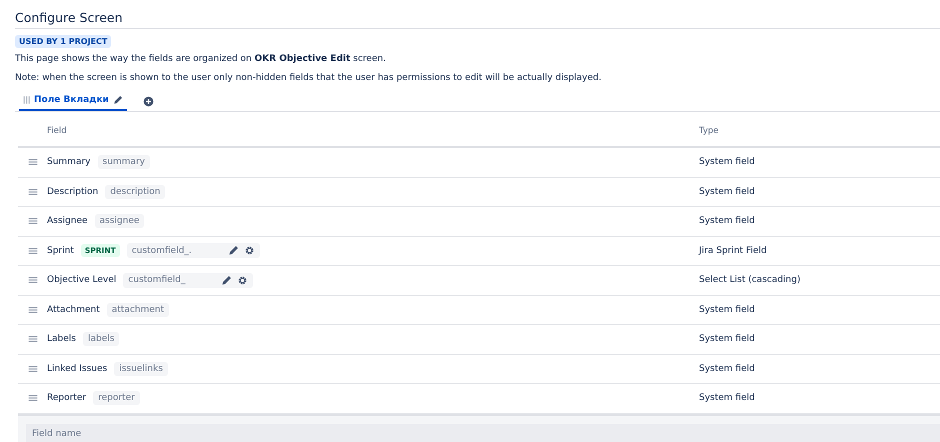 Image resolution: width=940 pixels, height=442 pixels. I want to click on field-name: Attachment, so click(73, 309).